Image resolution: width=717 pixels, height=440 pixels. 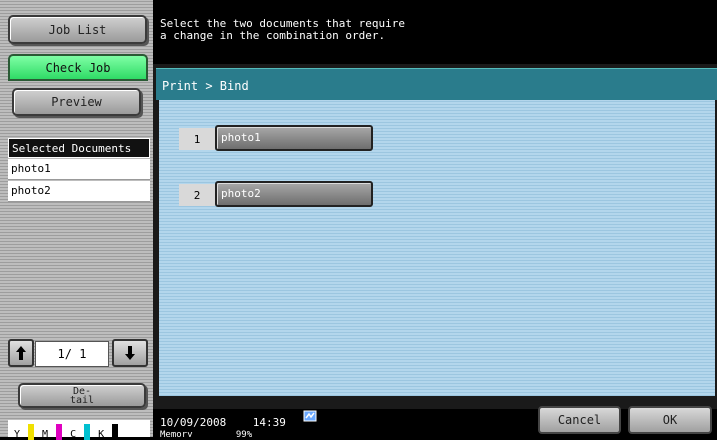 I want to click on breadcrumb: Print > Bind, so click(x=436, y=84).